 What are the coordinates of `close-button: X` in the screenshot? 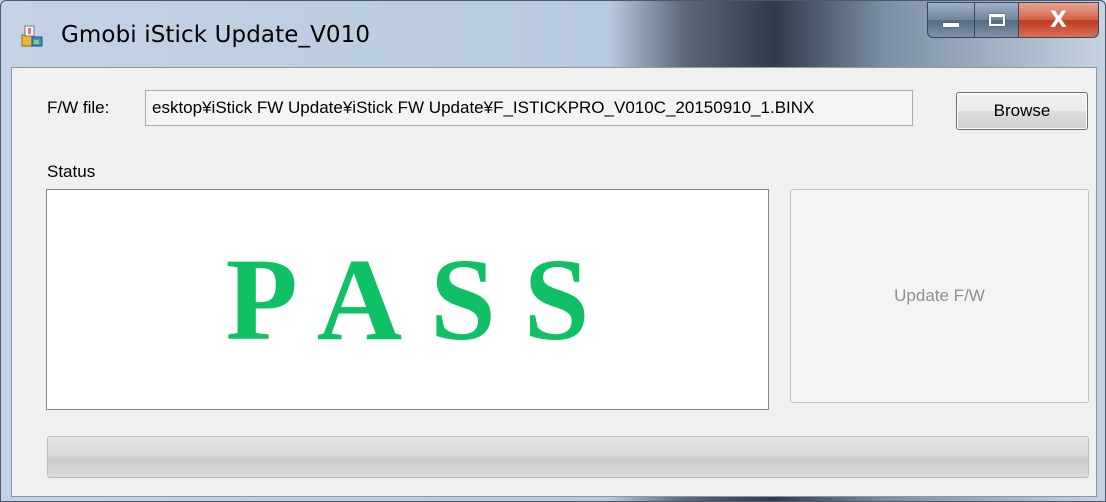 It's located at (1059, 20).